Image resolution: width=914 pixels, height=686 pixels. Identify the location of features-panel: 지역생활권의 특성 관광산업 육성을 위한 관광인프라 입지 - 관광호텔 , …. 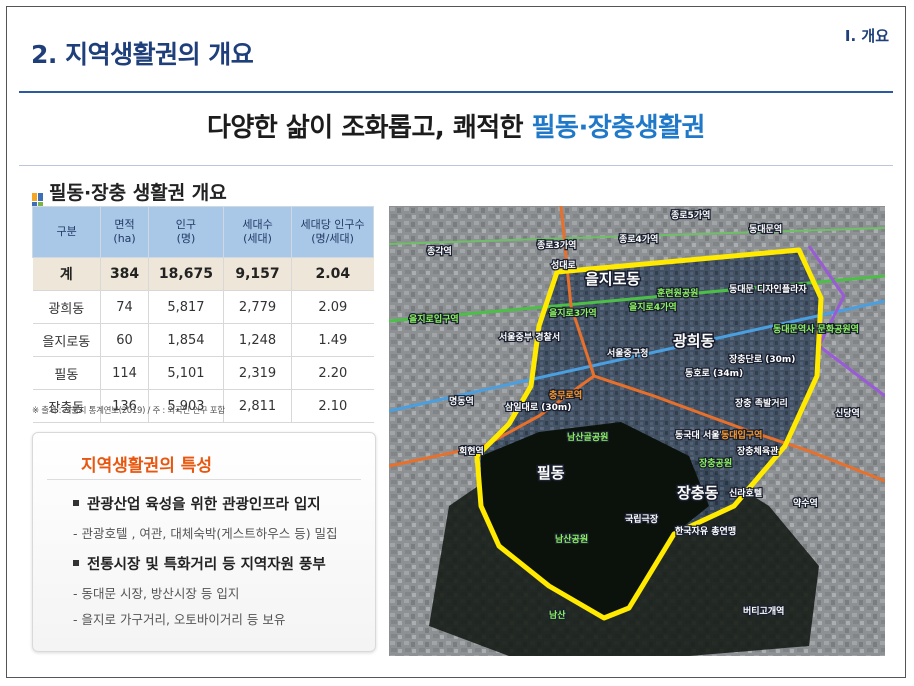
(204, 542).